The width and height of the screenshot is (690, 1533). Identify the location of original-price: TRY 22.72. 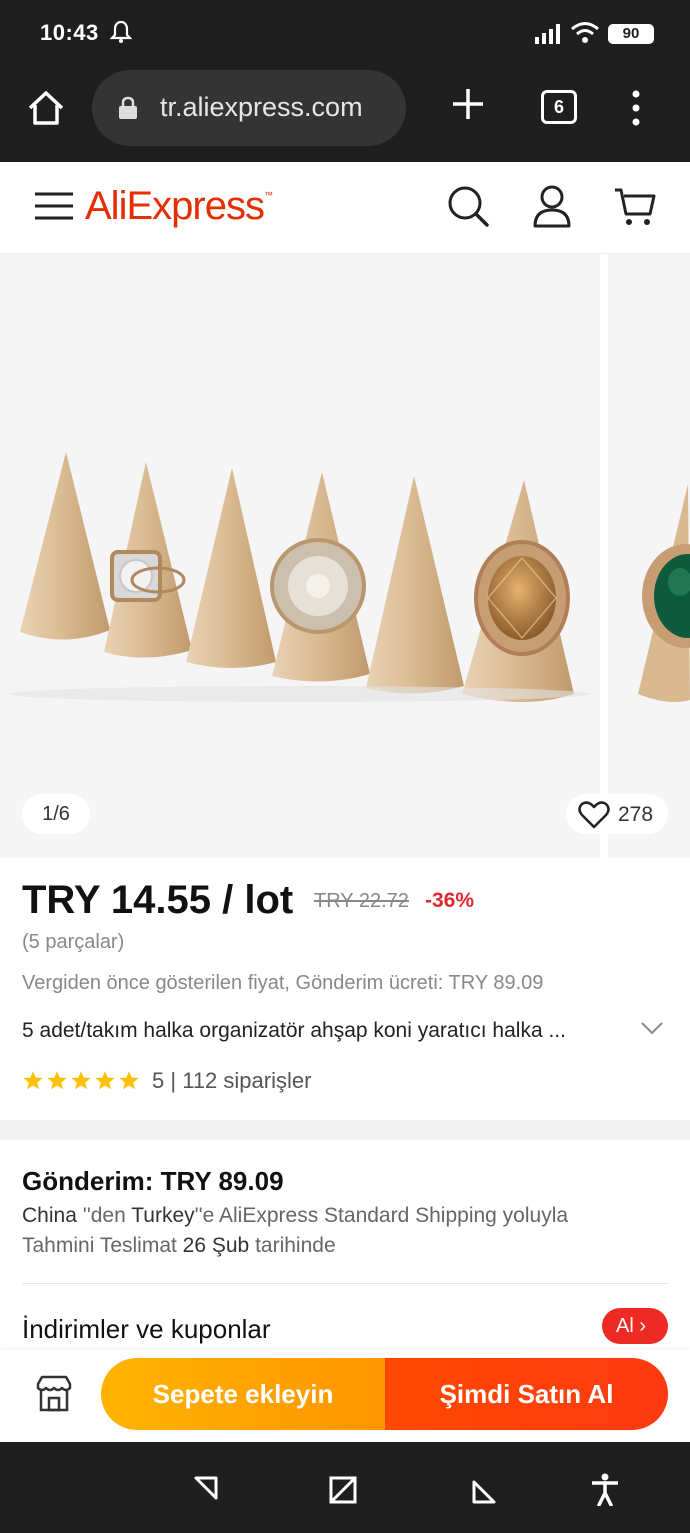
(361, 901).